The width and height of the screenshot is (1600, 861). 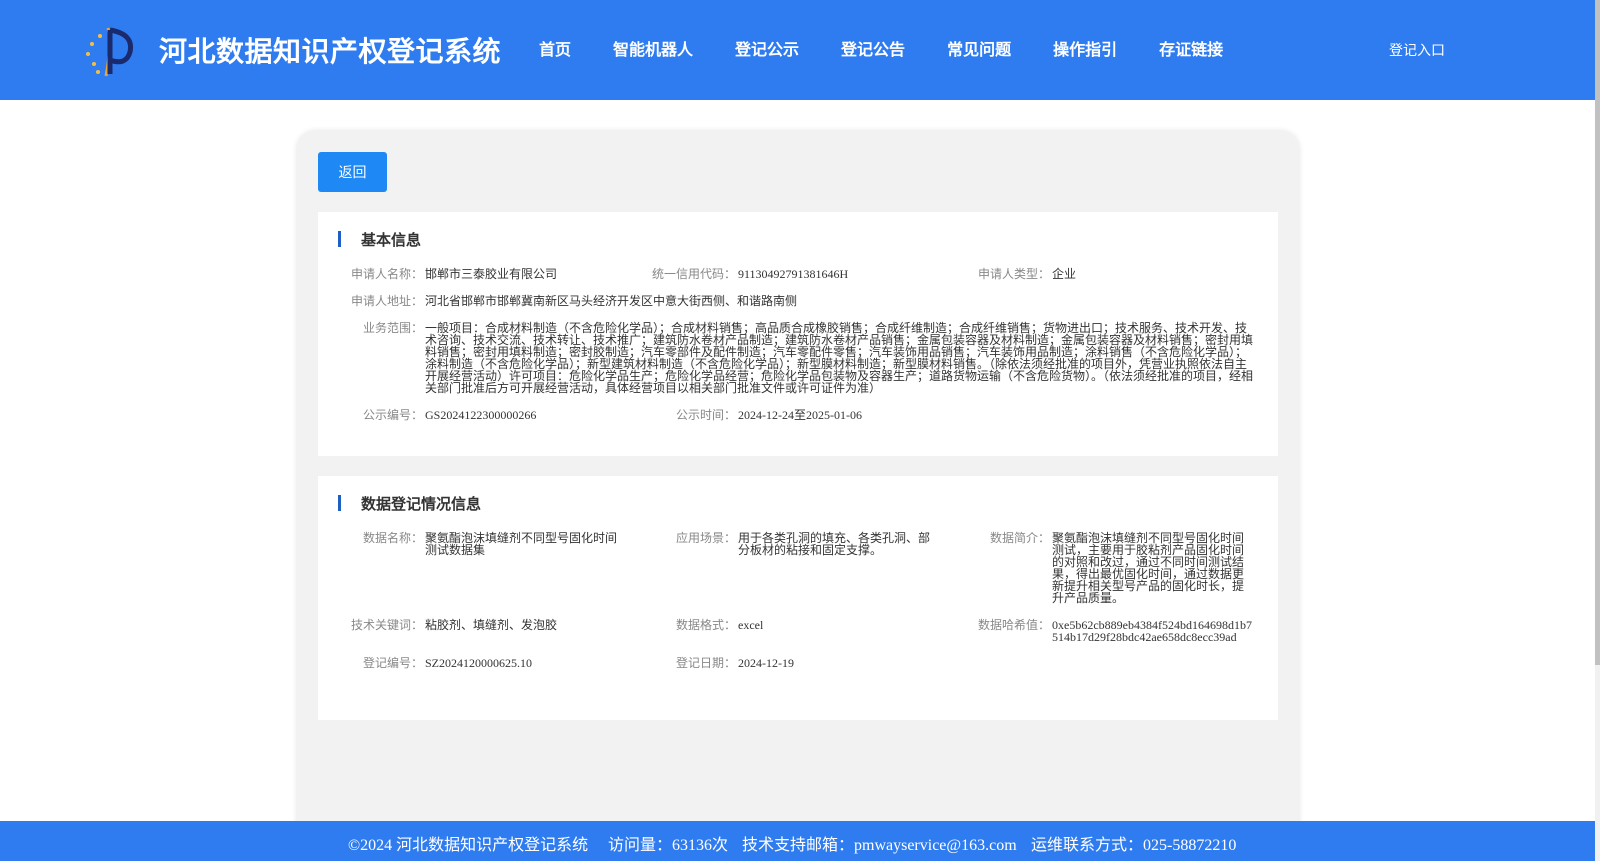 I want to click on field-value: excel, so click(x=751, y=625).